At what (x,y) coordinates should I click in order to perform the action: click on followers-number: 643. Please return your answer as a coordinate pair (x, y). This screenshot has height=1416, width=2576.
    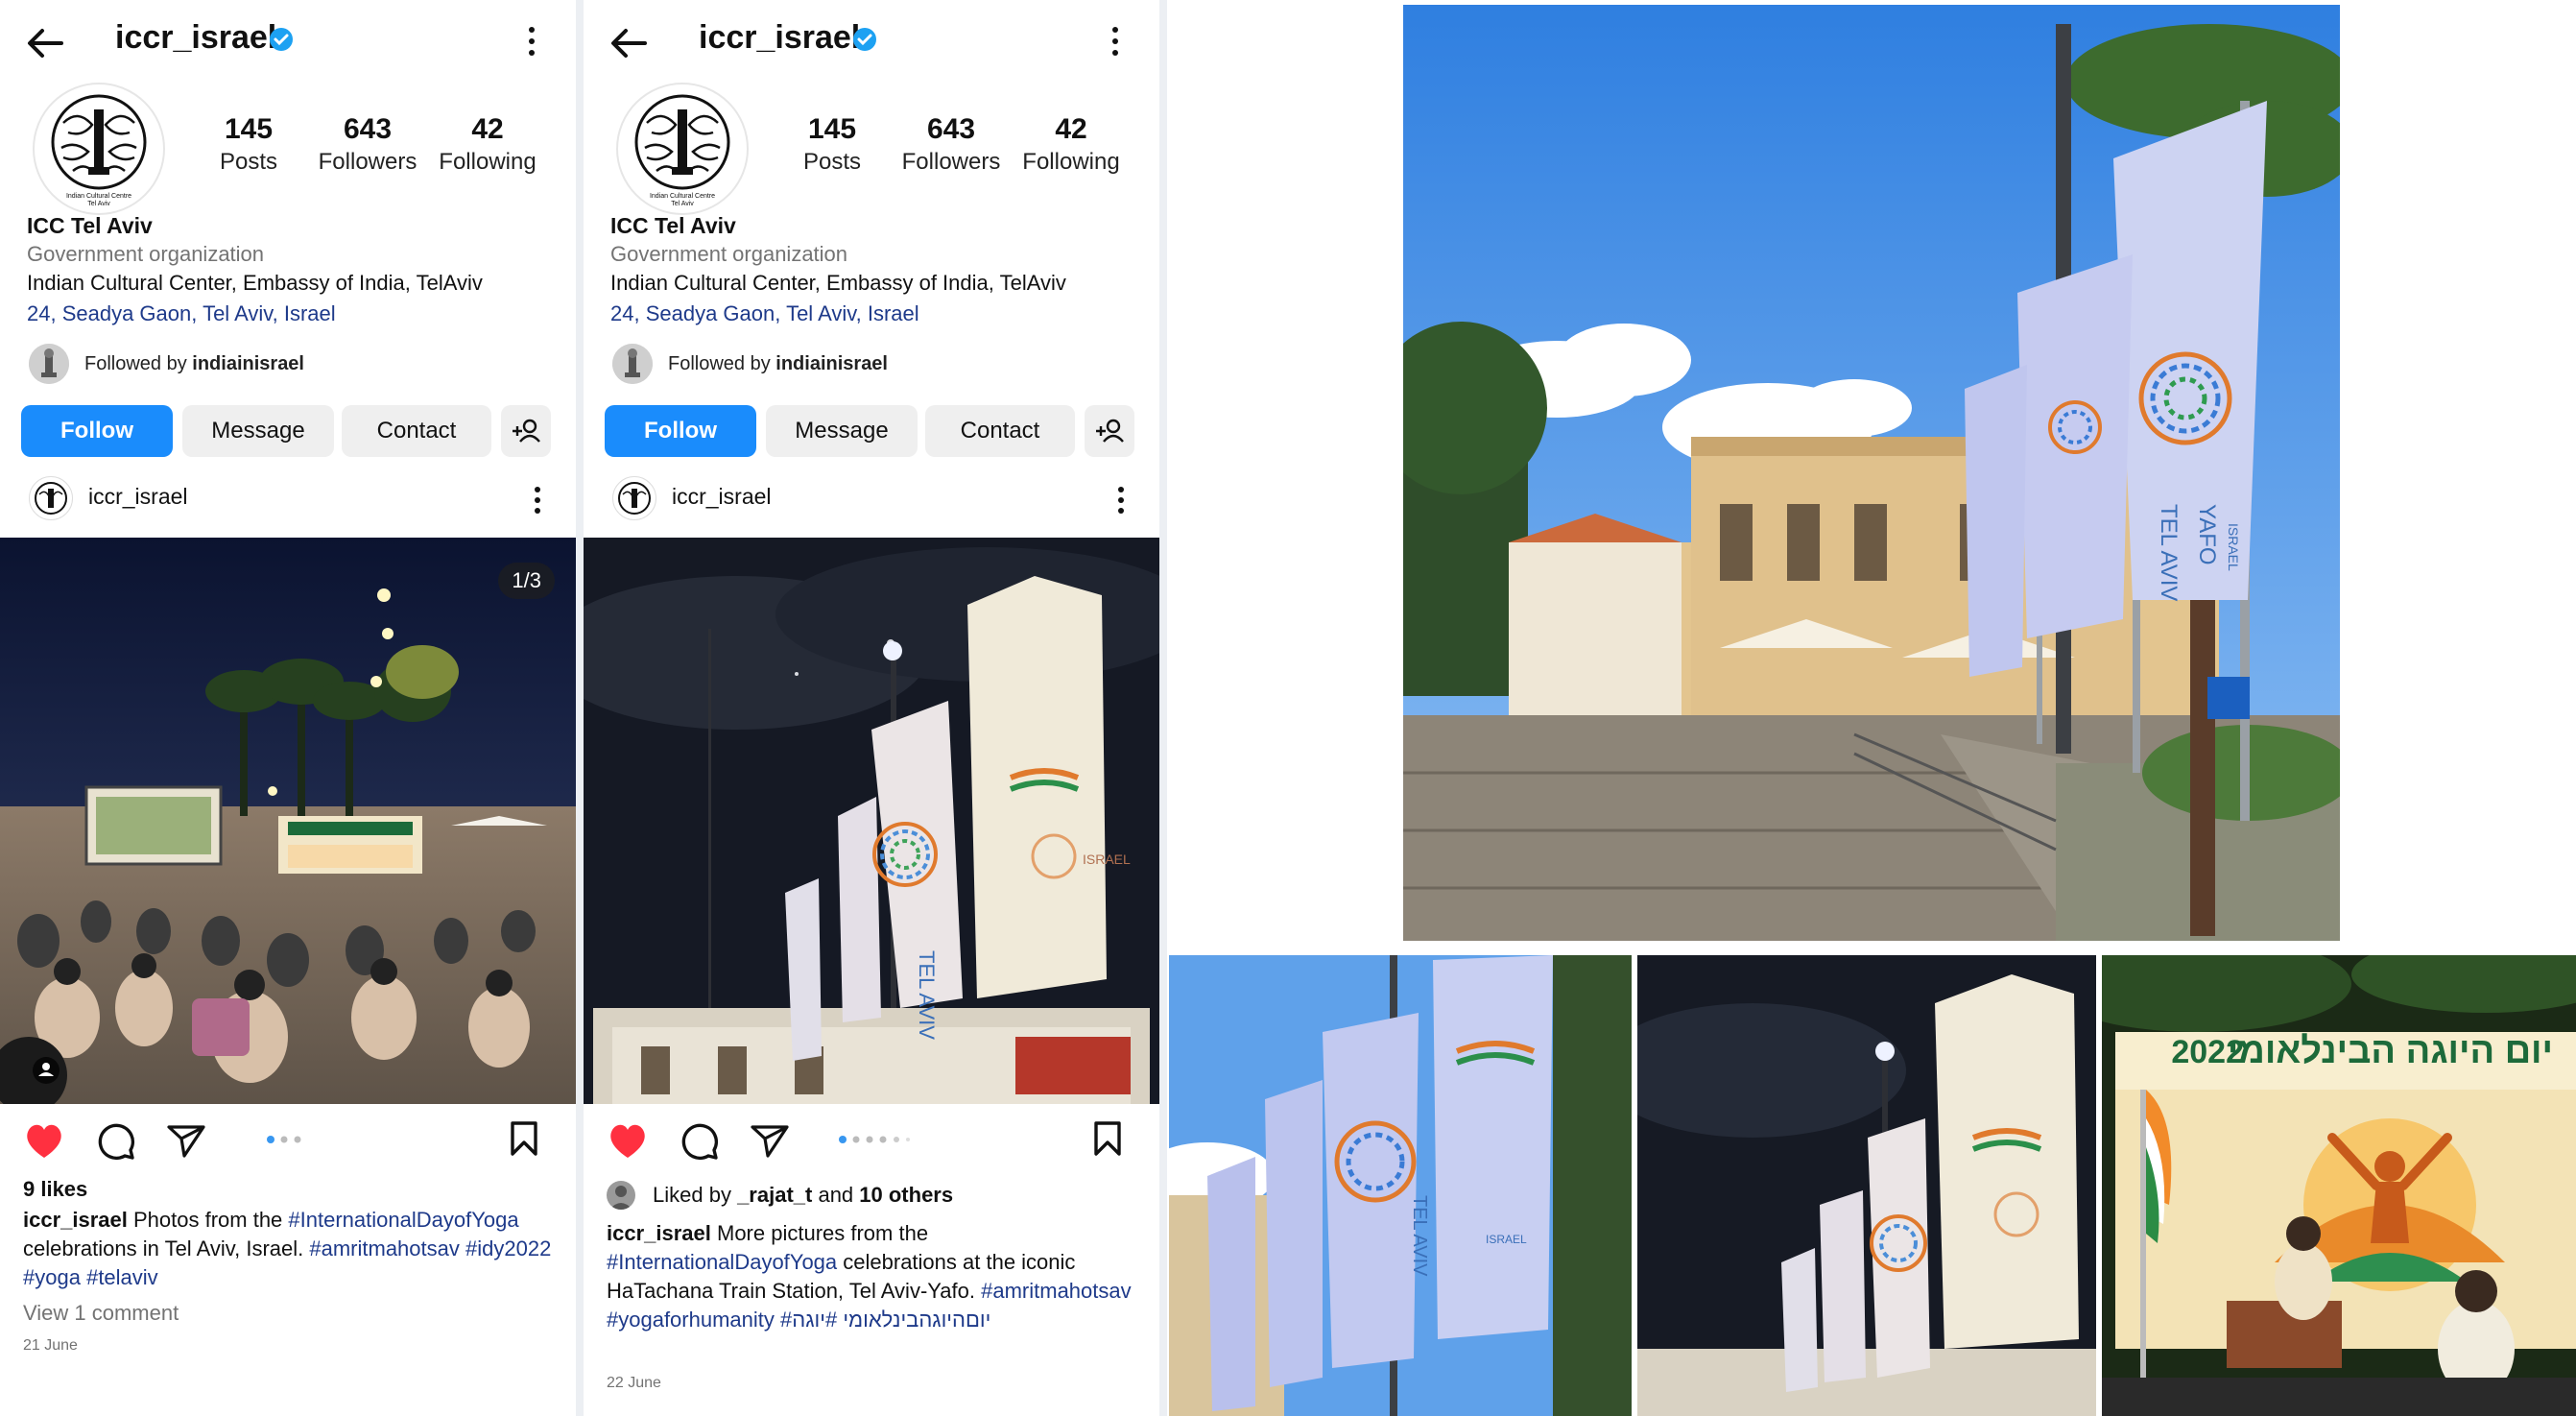
    Looking at the image, I should click on (951, 129).